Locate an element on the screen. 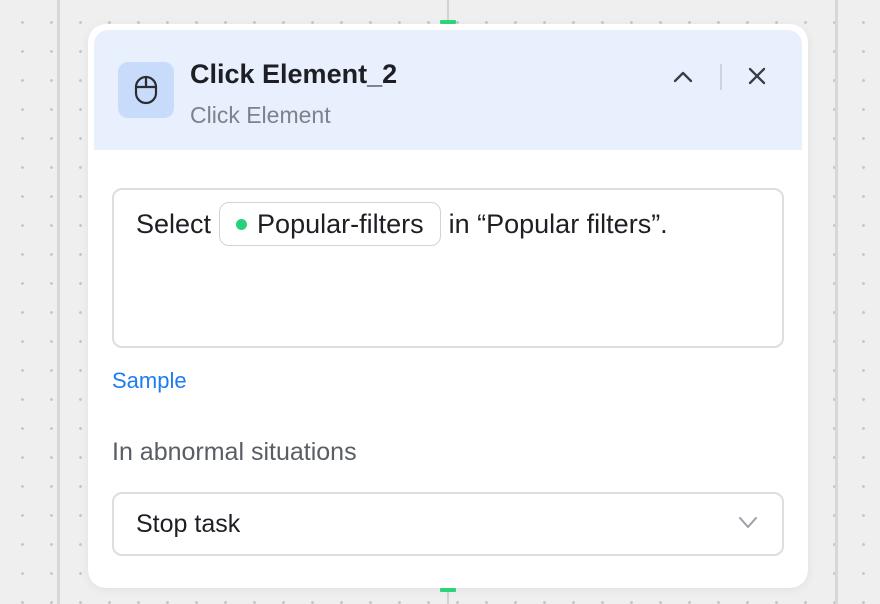  element-chip: Popular-filters is located at coordinates (330, 224).